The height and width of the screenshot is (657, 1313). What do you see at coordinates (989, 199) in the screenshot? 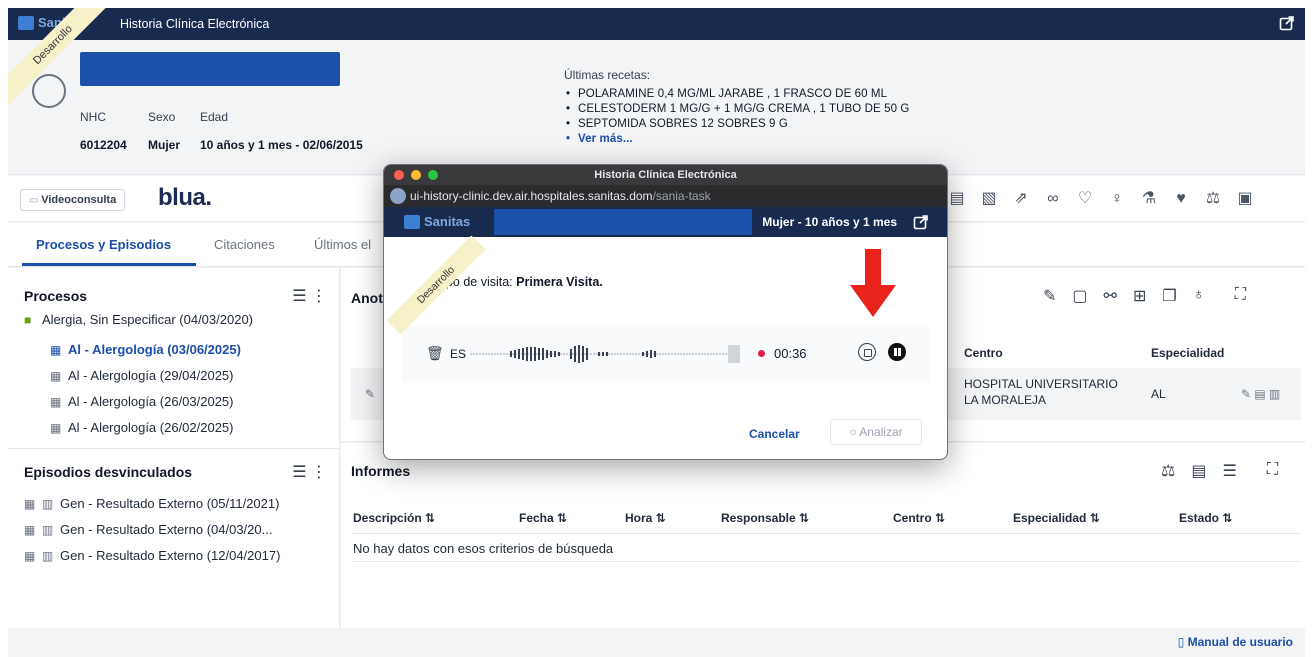
I see `clipboard-icon: ▧` at bounding box center [989, 199].